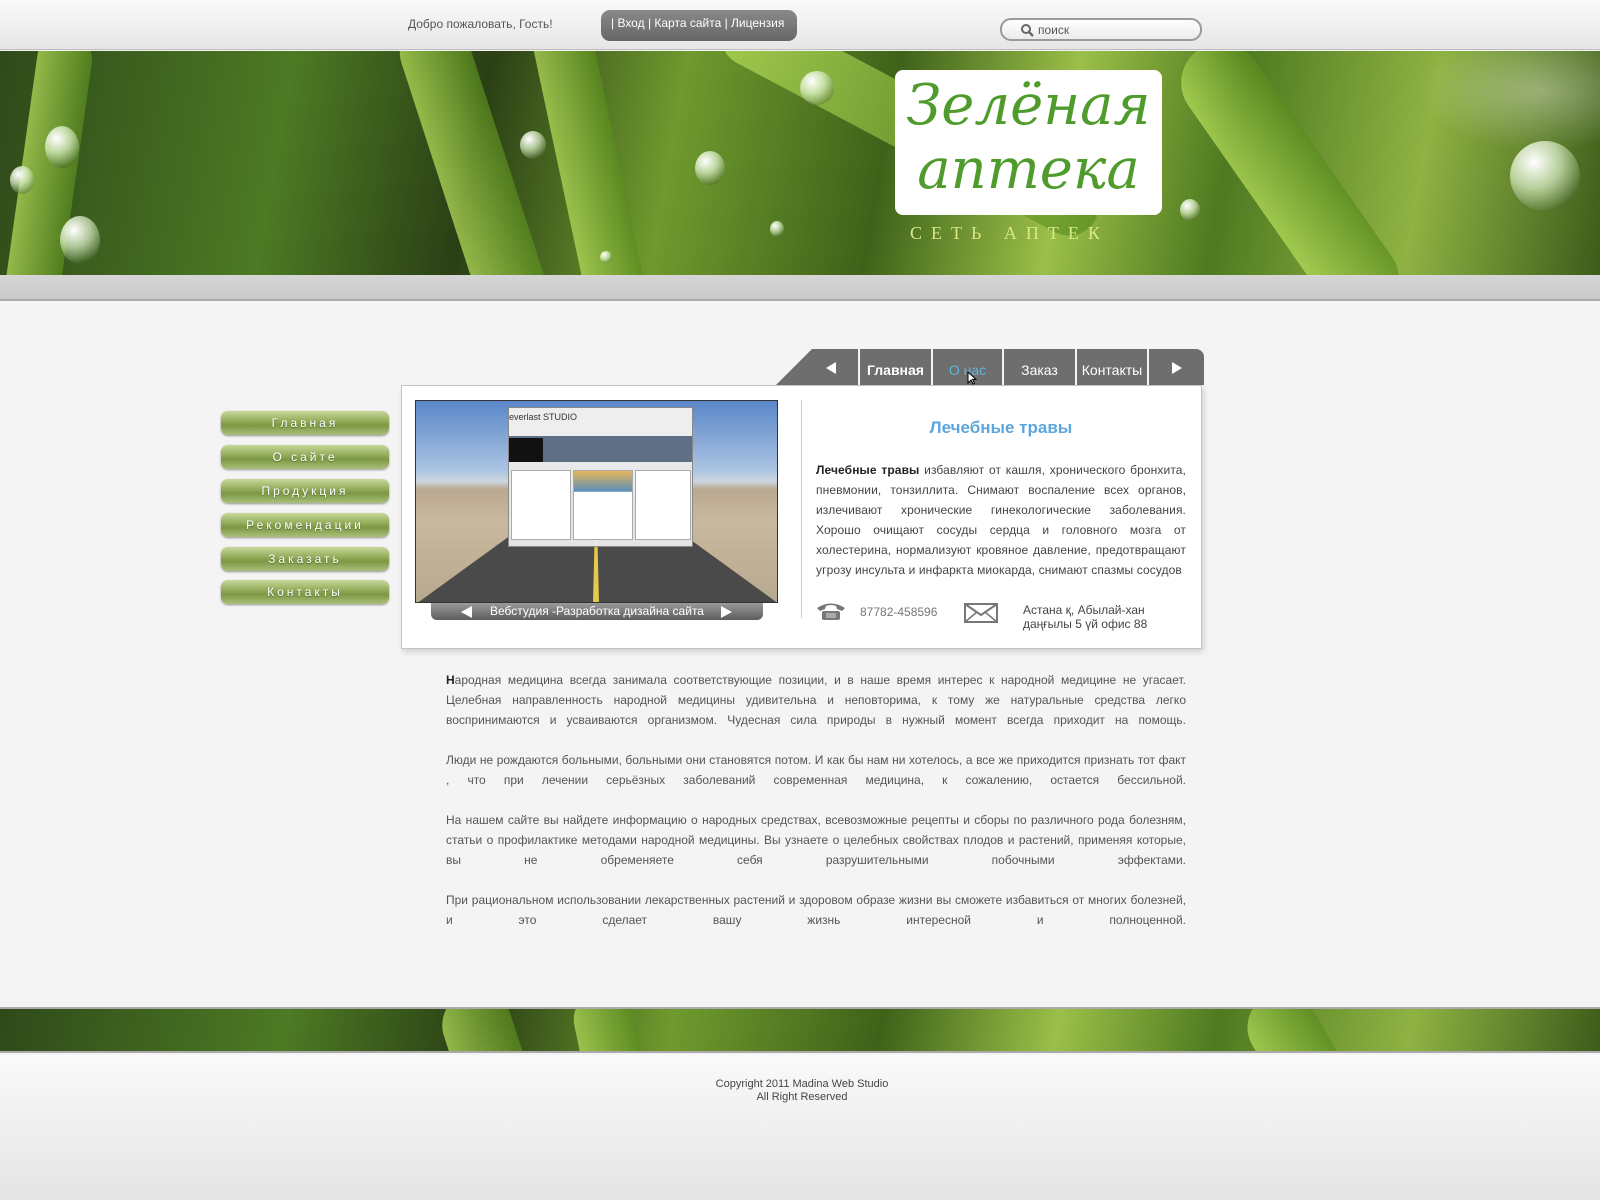 Image resolution: width=1600 pixels, height=1200 pixels. Describe the element at coordinates (1027, 30) in the screenshot. I see `search-icon` at that location.